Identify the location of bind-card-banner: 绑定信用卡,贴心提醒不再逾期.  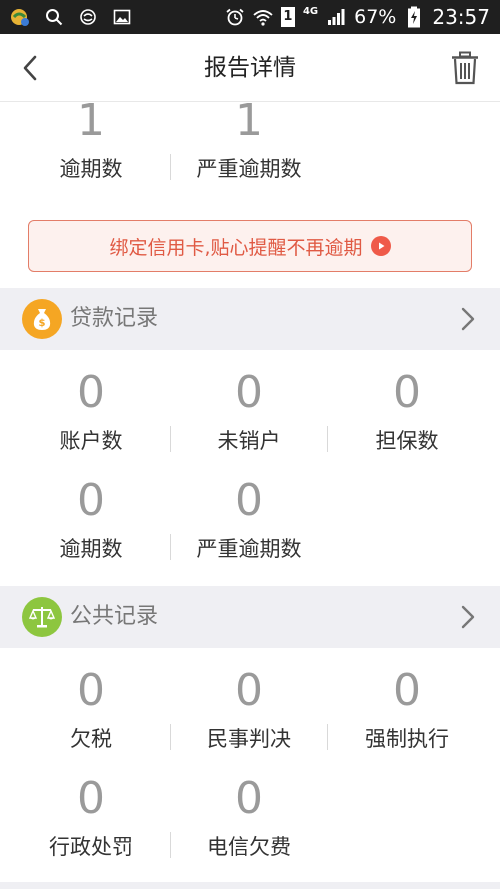
(250, 246).